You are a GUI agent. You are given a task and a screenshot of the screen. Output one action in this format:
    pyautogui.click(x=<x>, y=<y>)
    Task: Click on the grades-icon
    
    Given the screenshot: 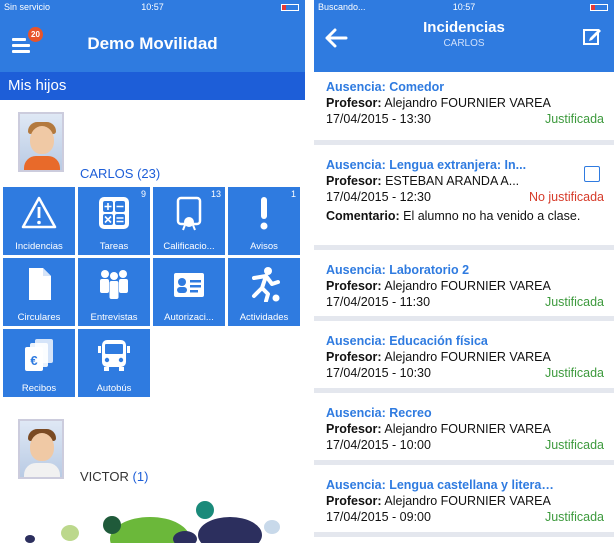 What is the action you would take?
    pyautogui.click(x=189, y=213)
    